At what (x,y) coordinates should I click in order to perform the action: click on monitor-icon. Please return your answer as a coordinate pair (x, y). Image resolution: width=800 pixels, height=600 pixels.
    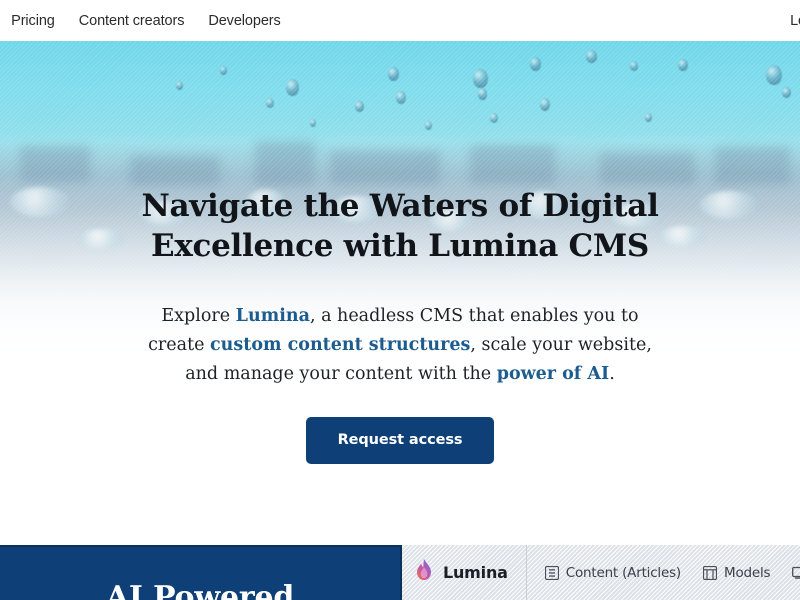
    Looking at the image, I should click on (796, 573).